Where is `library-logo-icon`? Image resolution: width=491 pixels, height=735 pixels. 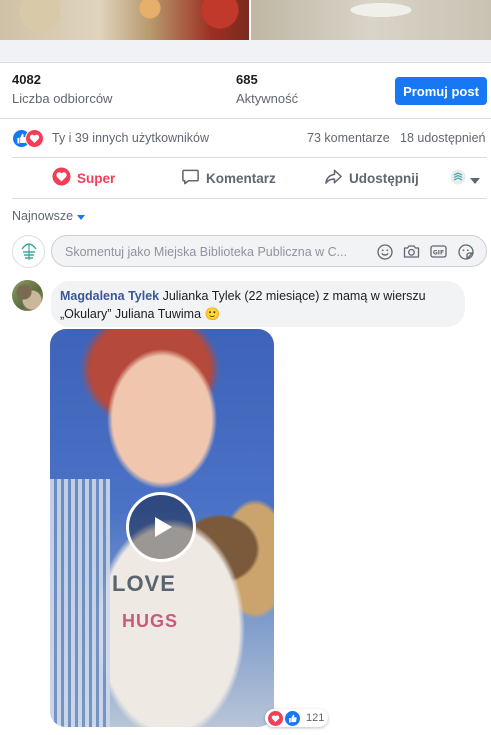 library-logo-icon is located at coordinates (28, 251).